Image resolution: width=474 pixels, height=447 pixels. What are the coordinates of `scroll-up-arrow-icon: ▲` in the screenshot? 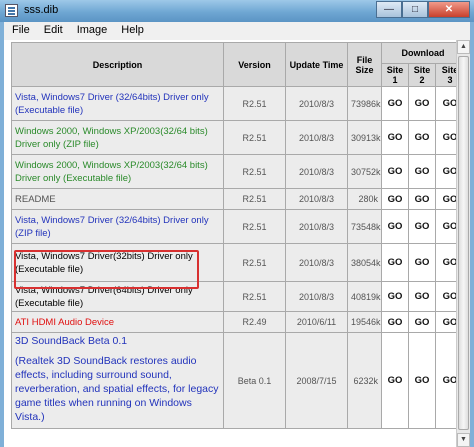 It's located at (463, 47).